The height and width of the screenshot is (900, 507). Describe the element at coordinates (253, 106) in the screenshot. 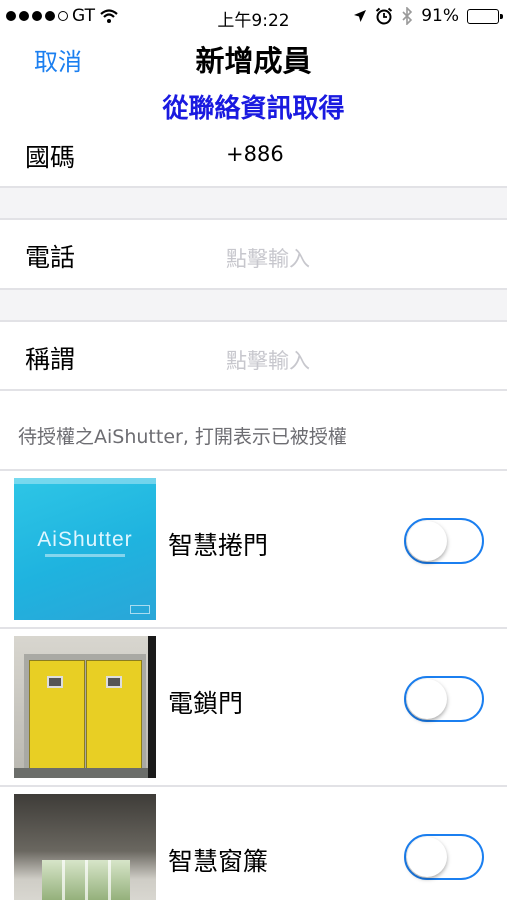

I see `contact-import-link: 從聯絡資訊取得` at that location.